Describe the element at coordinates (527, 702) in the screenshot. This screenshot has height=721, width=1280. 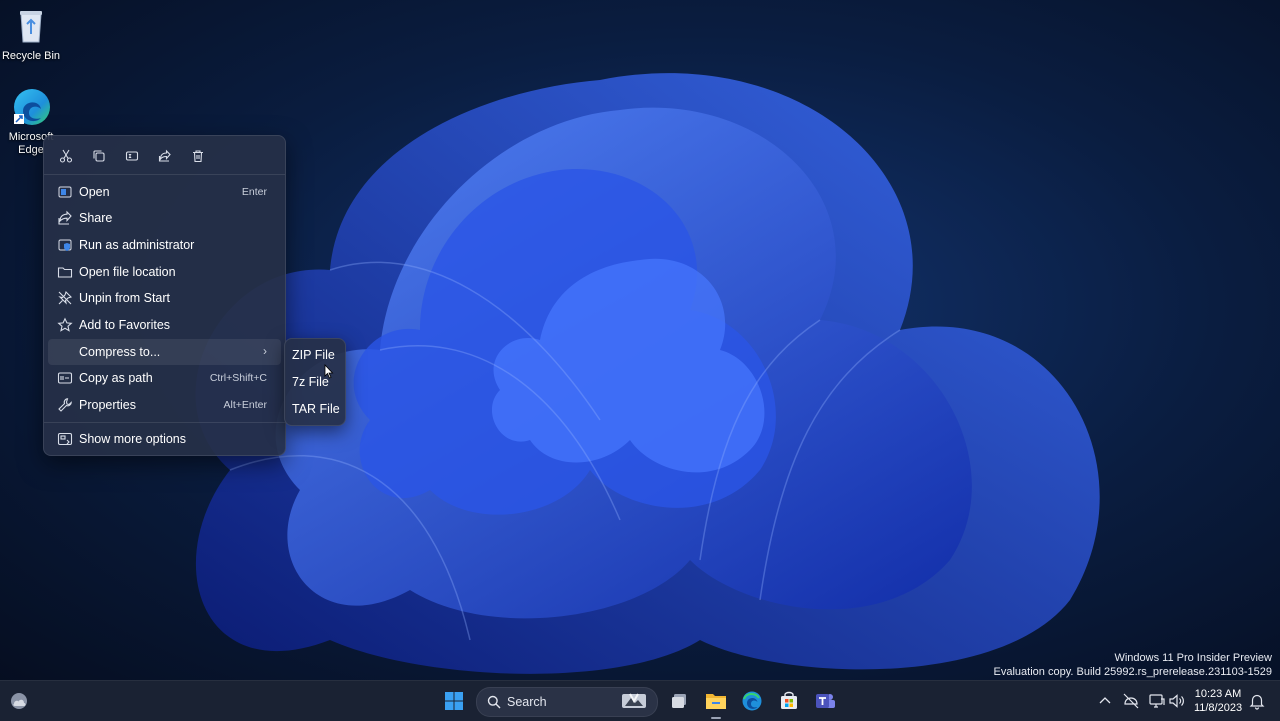
I see `search-label: Search` at that location.